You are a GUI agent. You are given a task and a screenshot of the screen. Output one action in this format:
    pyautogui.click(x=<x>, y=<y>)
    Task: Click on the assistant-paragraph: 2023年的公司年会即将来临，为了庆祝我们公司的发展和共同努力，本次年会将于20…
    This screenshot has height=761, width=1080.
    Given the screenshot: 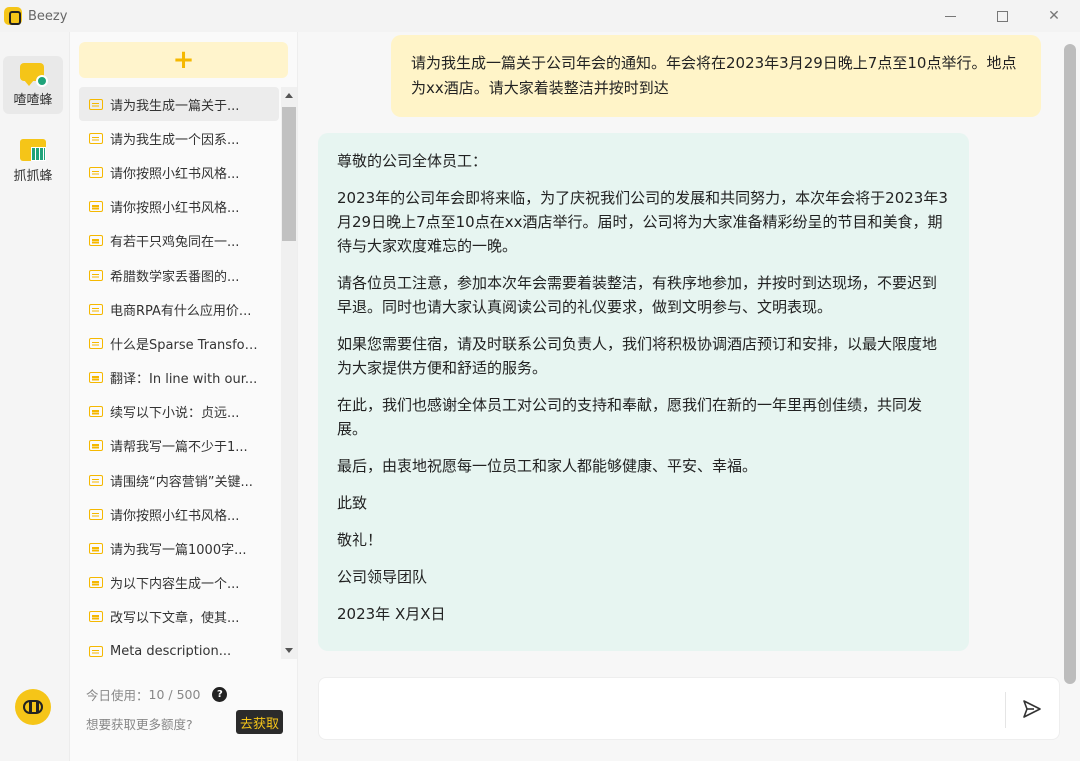 What is the action you would take?
    pyautogui.click(x=642, y=222)
    